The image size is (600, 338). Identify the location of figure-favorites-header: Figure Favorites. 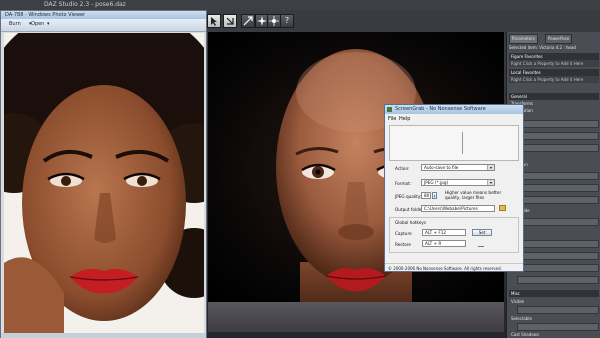
(554, 56).